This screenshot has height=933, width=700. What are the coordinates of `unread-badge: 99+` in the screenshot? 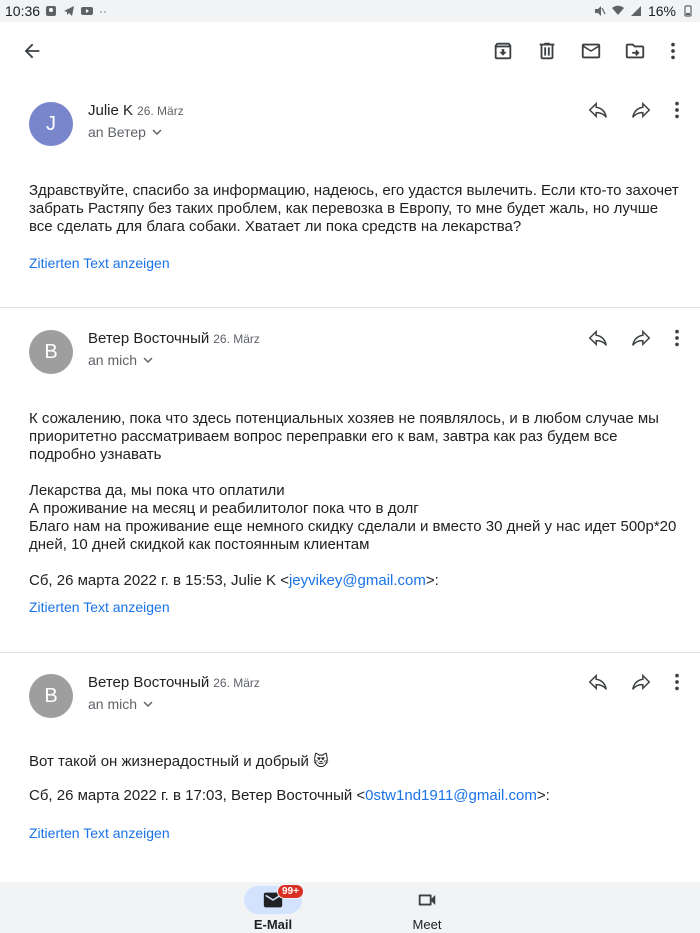 It's located at (290, 891).